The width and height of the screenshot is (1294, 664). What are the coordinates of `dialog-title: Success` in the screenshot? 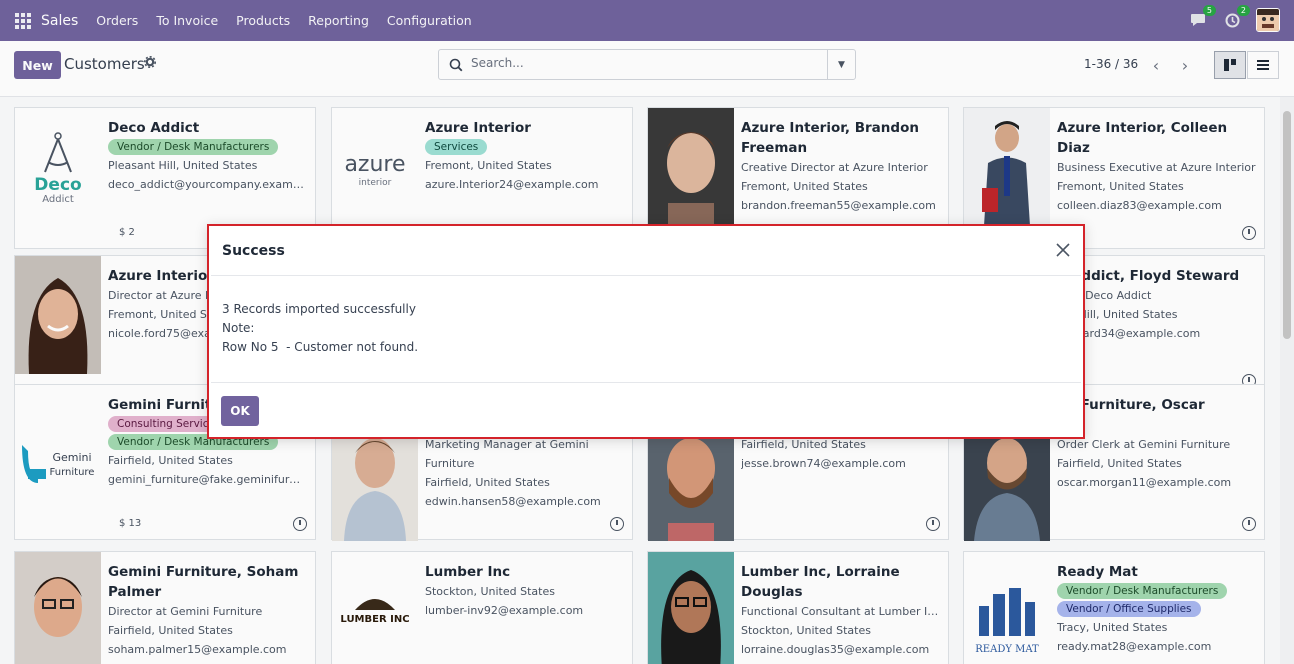 It's located at (253, 251).